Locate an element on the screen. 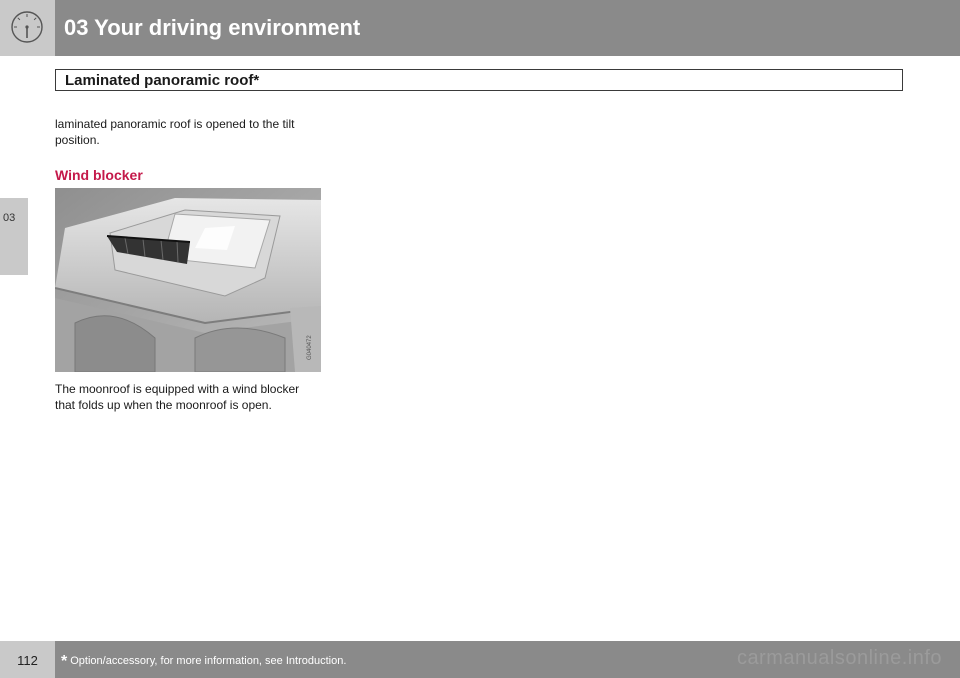 This screenshot has width=960, height=678. figure-code: G040472 is located at coordinates (310, 347).